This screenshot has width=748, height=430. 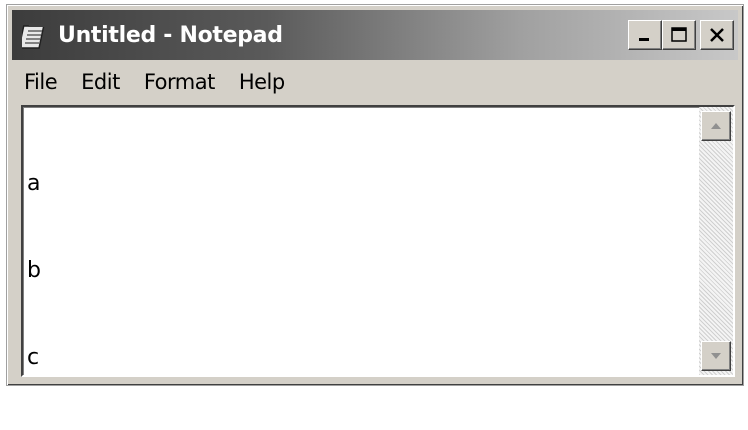 I want to click on minimize-icon, so click(x=644, y=39).